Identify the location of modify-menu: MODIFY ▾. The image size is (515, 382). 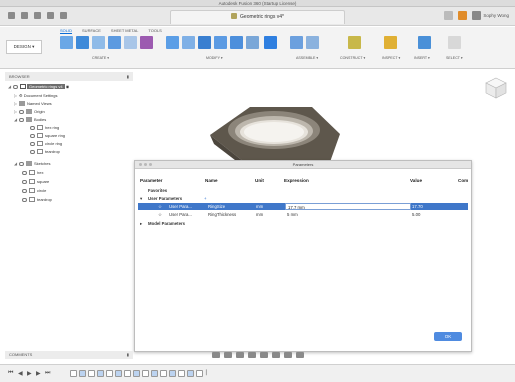
(214, 58).